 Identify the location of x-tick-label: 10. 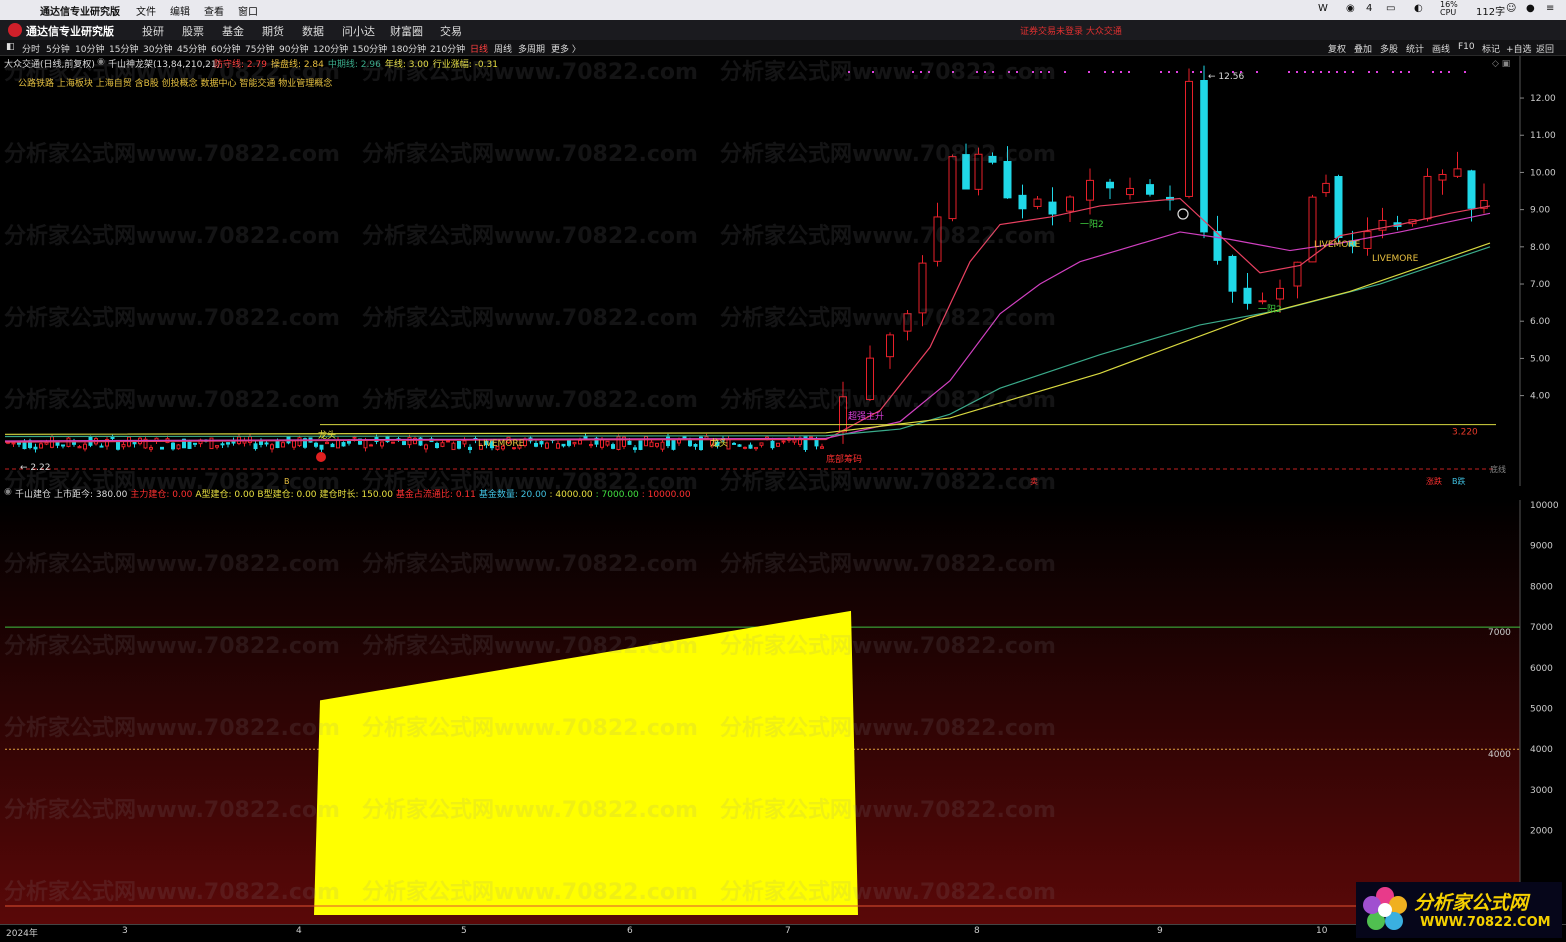
(1322, 931).